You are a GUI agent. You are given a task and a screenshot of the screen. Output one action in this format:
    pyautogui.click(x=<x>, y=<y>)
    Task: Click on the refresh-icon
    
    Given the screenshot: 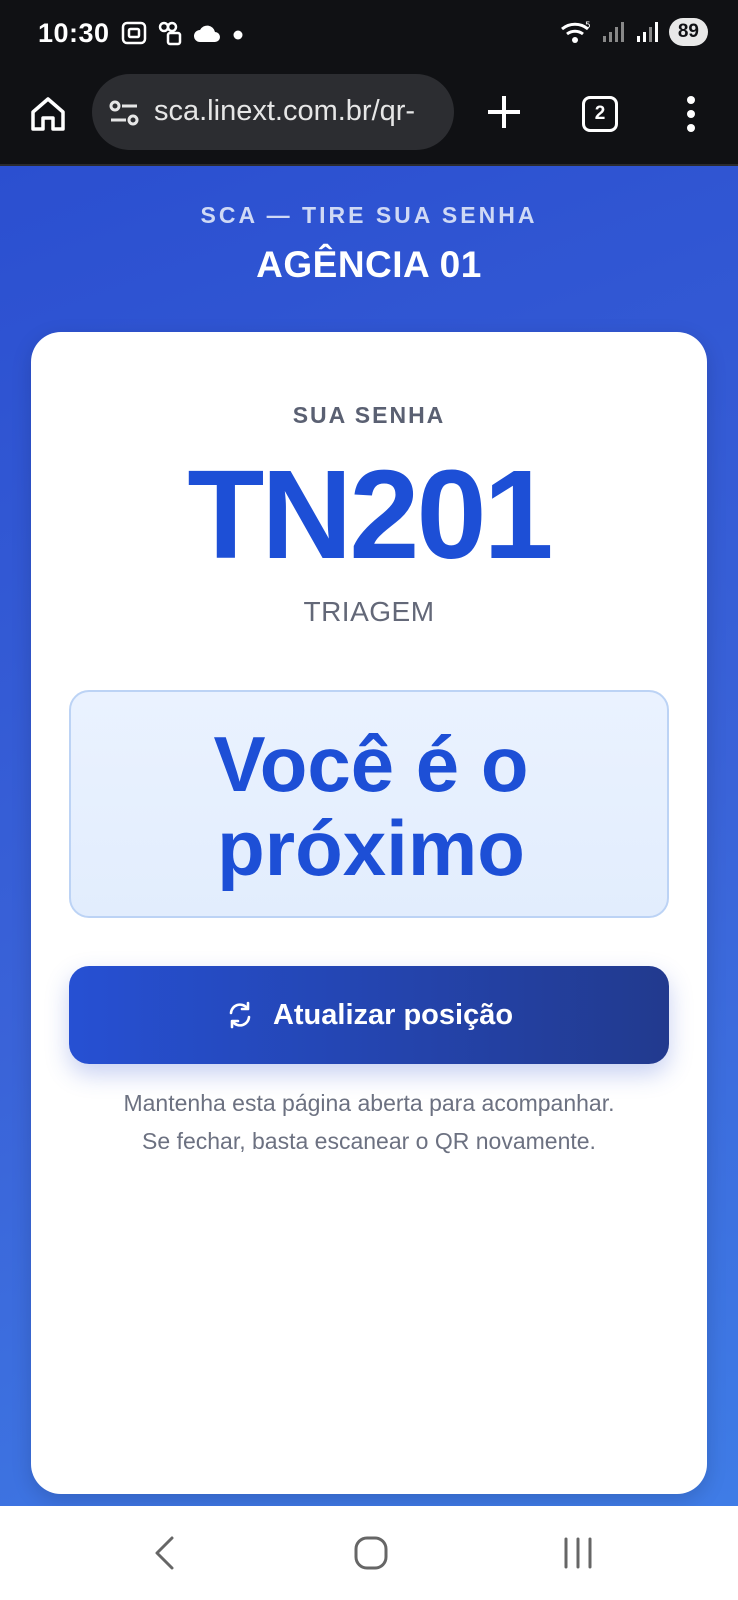 What is the action you would take?
    pyautogui.click(x=240, y=1015)
    